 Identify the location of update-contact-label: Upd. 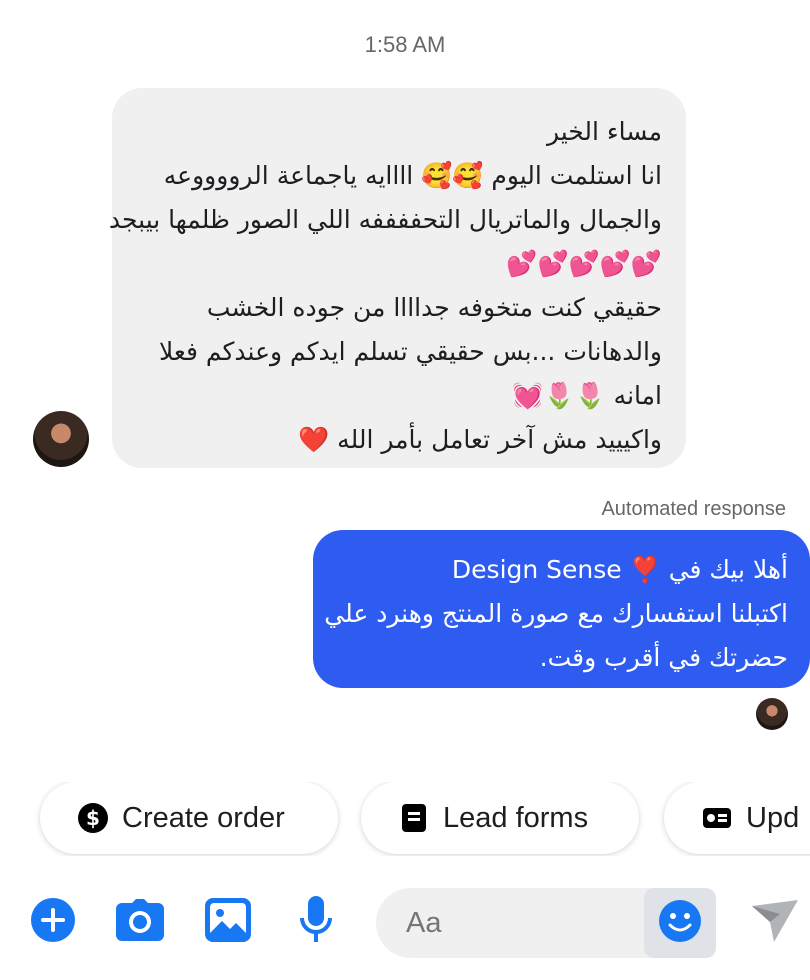
(773, 817).